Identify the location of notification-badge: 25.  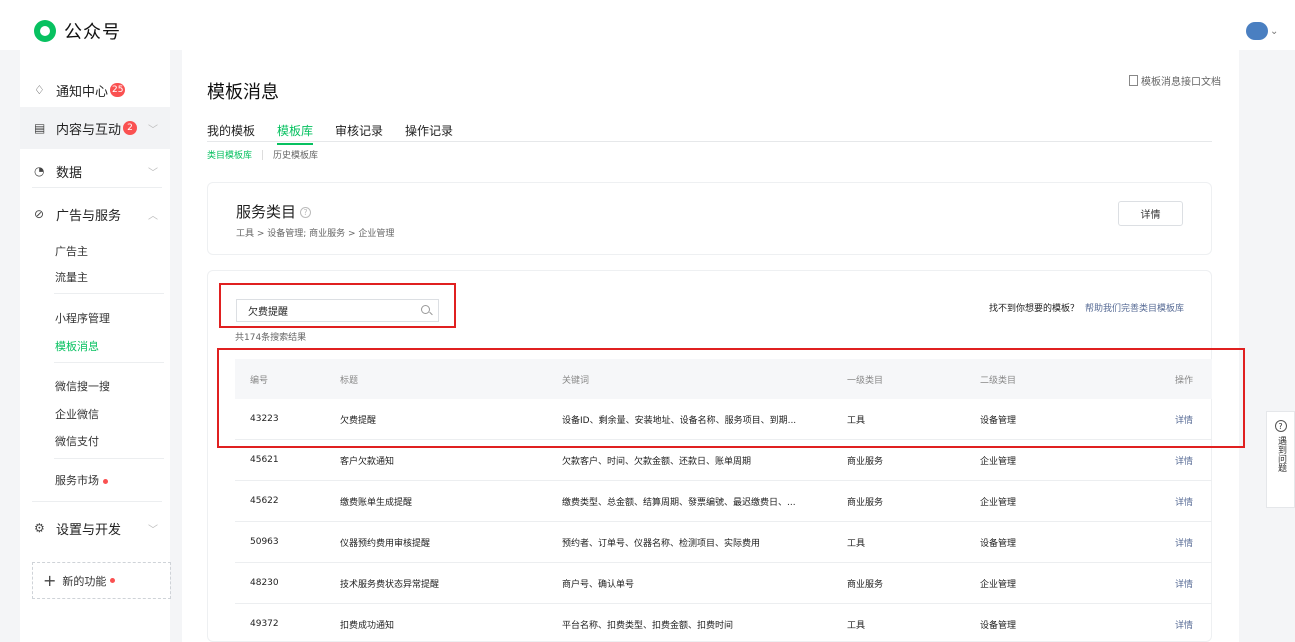
(118, 90).